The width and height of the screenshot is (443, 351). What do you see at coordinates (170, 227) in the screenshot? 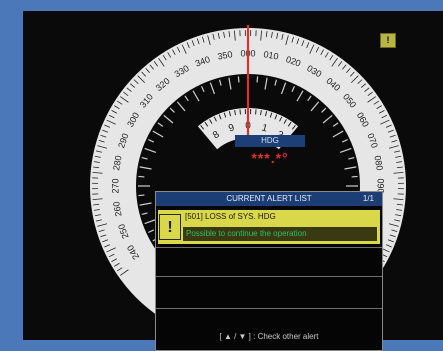
I see `warning-icon: !` at bounding box center [170, 227].